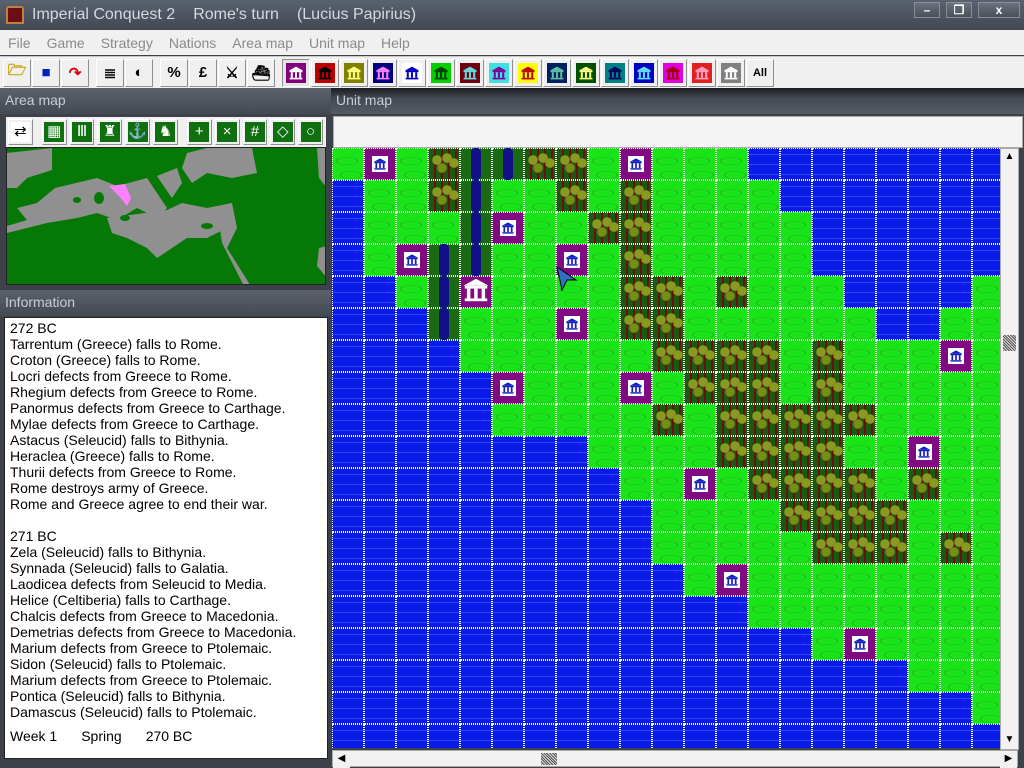 The width and height of the screenshot is (1024, 768). What do you see at coordinates (476, 260) in the screenshot?
I see `river-tile` at bounding box center [476, 260].